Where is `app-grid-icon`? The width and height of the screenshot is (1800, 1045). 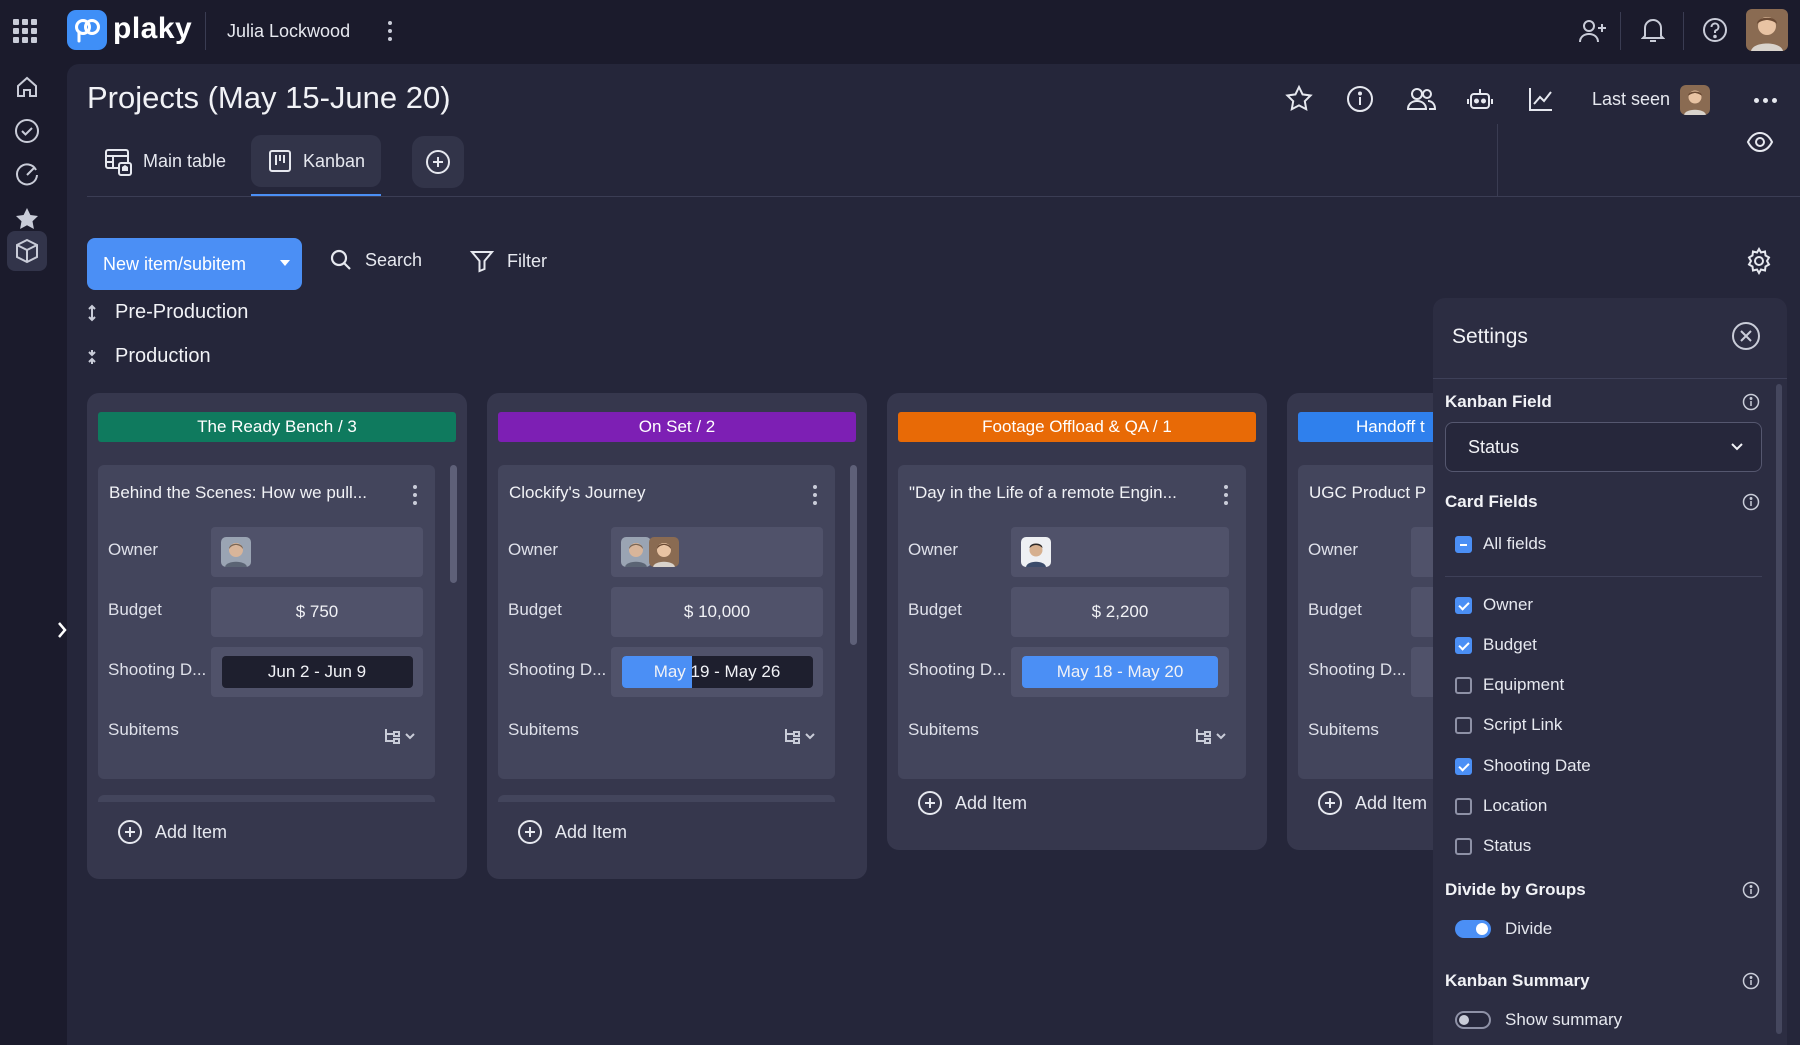 app-grid-icon is located at coordinates (25, 31).